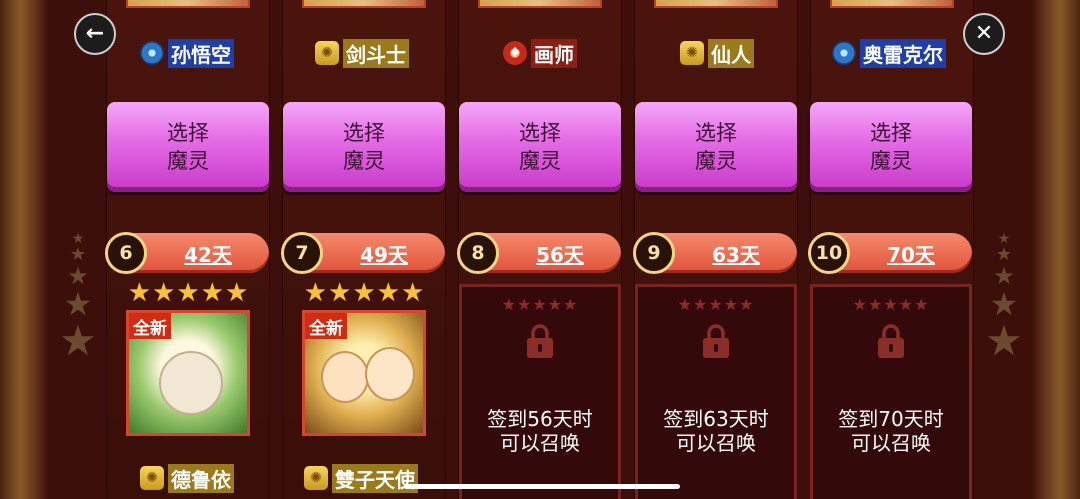  Describe the element at coordinates (844, 53) in the screenshot. I see `water-element-icon` at that location.